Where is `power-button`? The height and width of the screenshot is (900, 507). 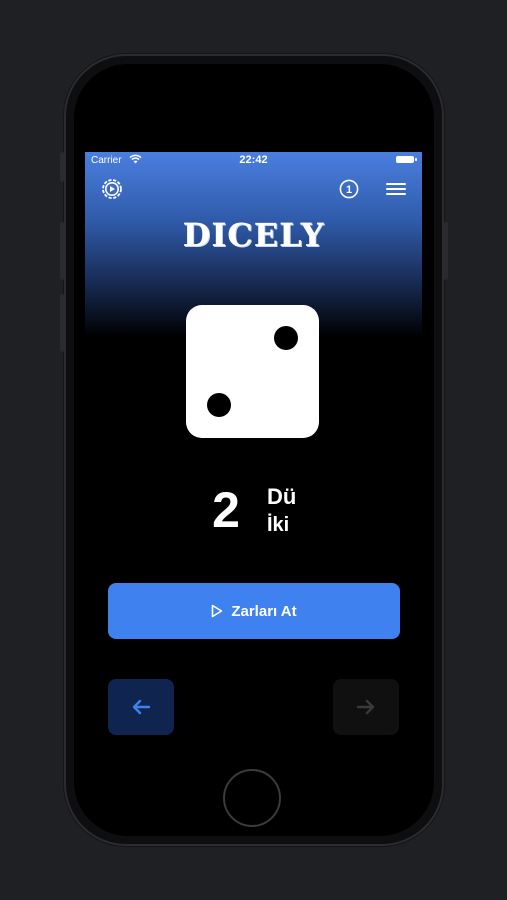 power-button is located at coordinates (446, 251).